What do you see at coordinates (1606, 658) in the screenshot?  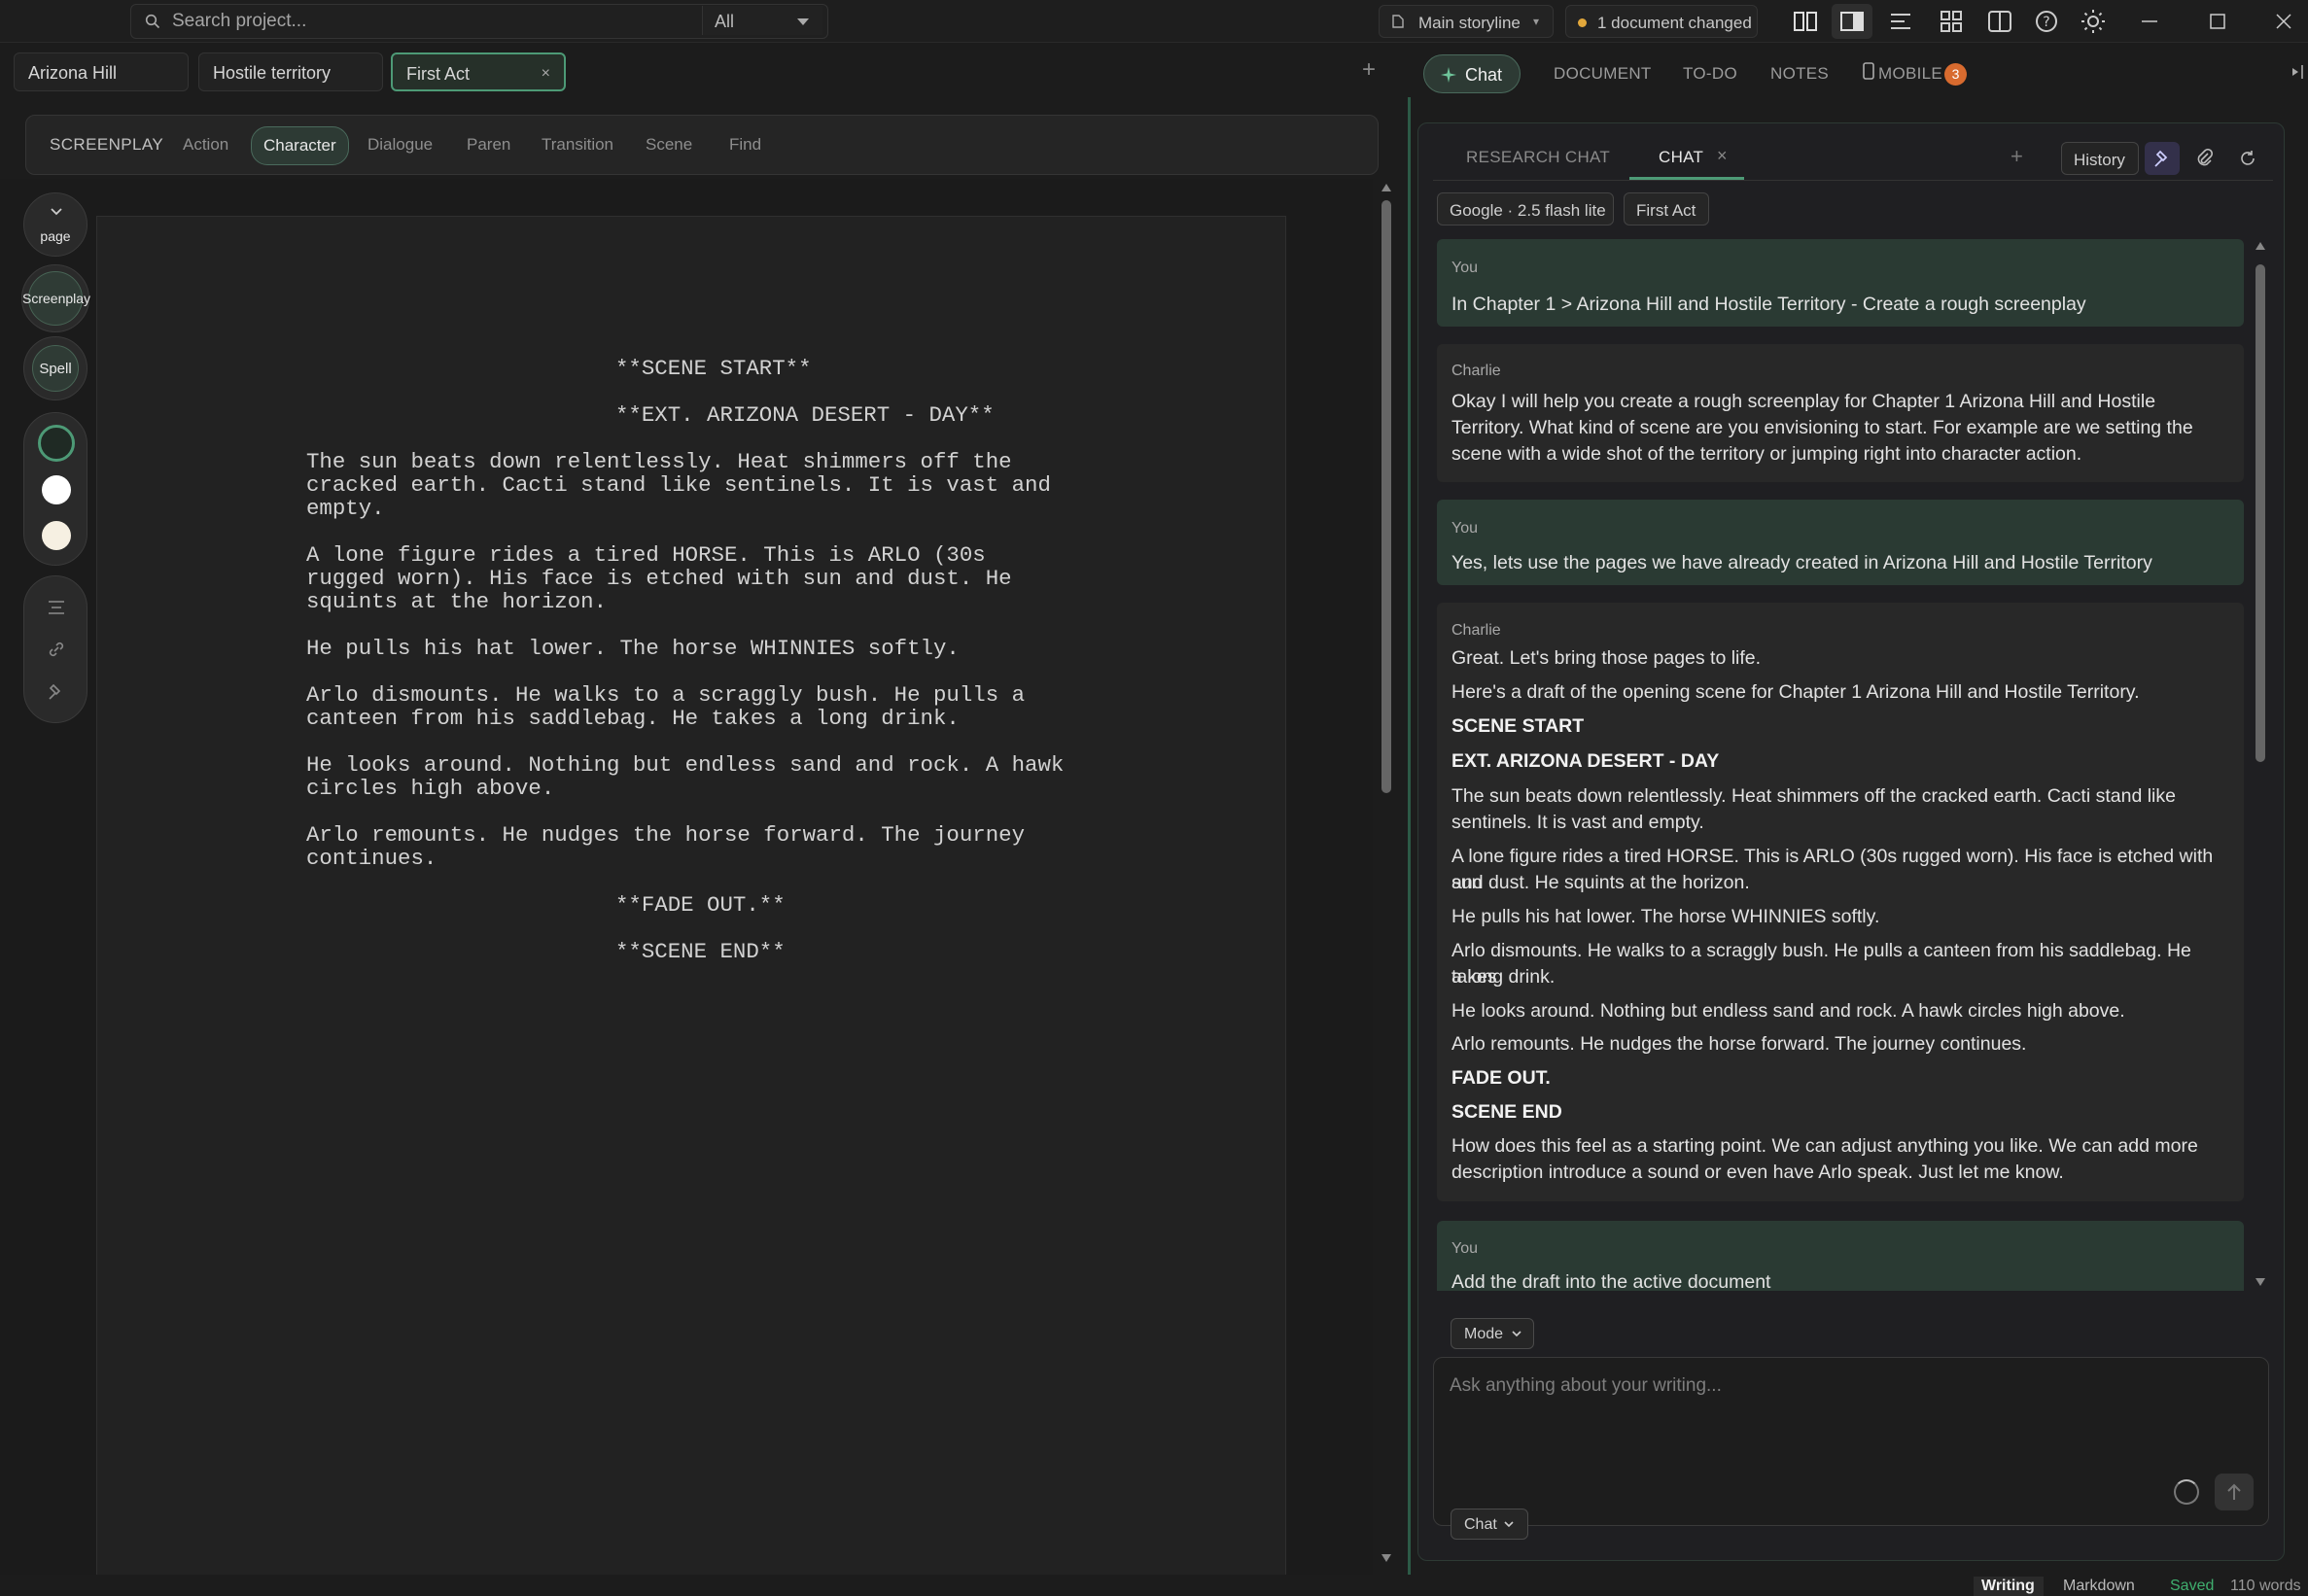 I see `message-text: Great. Let's bring those pages to life.` at bounding box center [1606, 658].